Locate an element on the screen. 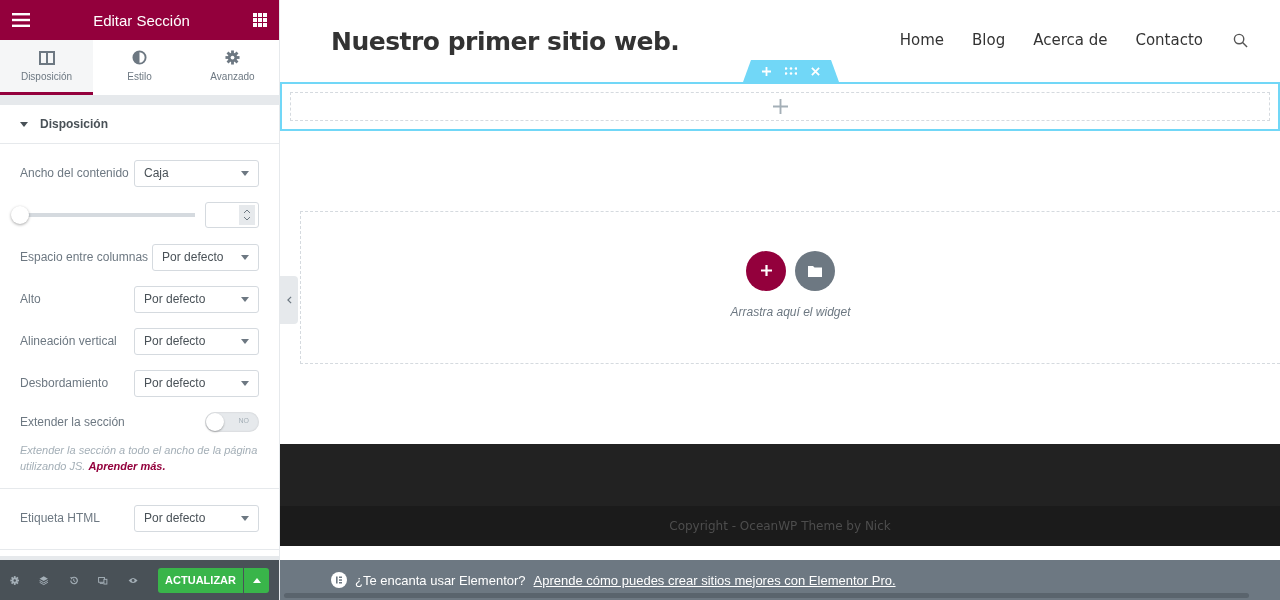  control-label: Alto is located at coordinates (30, 299).